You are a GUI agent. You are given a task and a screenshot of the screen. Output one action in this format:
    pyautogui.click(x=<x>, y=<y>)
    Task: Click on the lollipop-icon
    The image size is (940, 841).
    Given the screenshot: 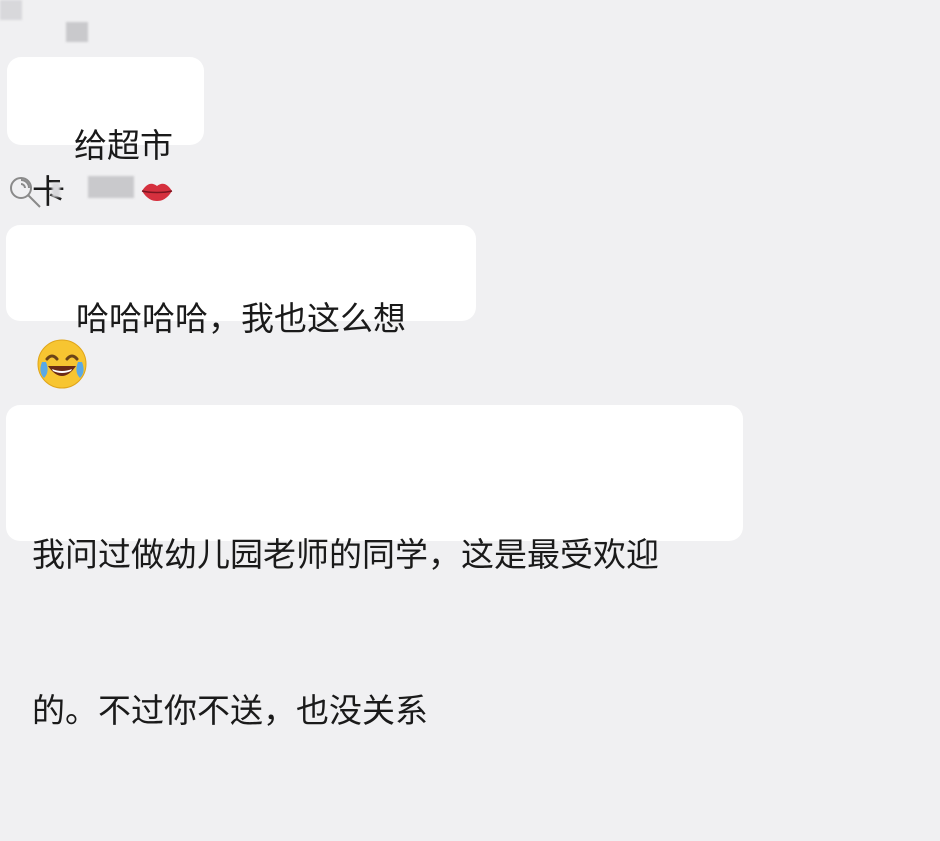 What is the action you would take?
    pyautogui.click(x=25, y=192)
    